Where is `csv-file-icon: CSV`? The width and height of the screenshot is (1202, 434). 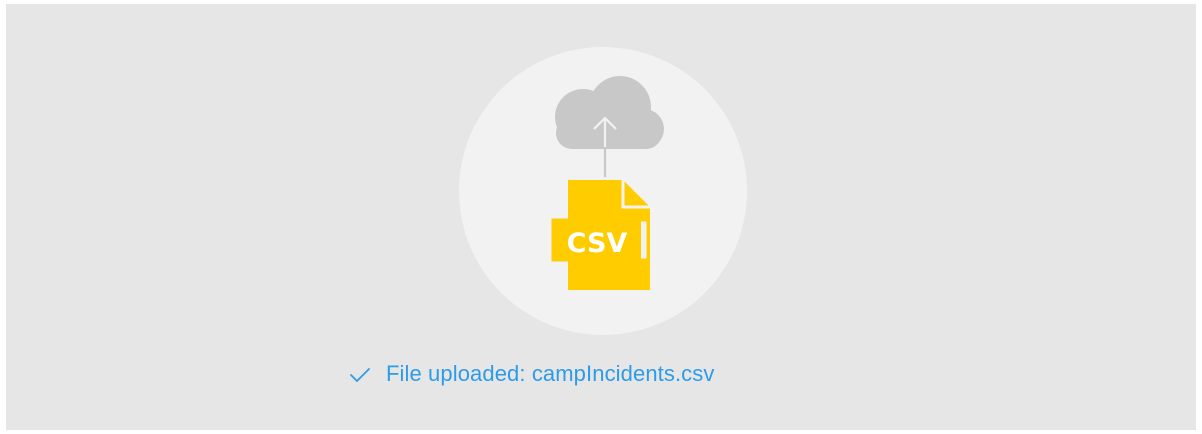 csv-file-icon: CSV is located at coordinates (600, 235).